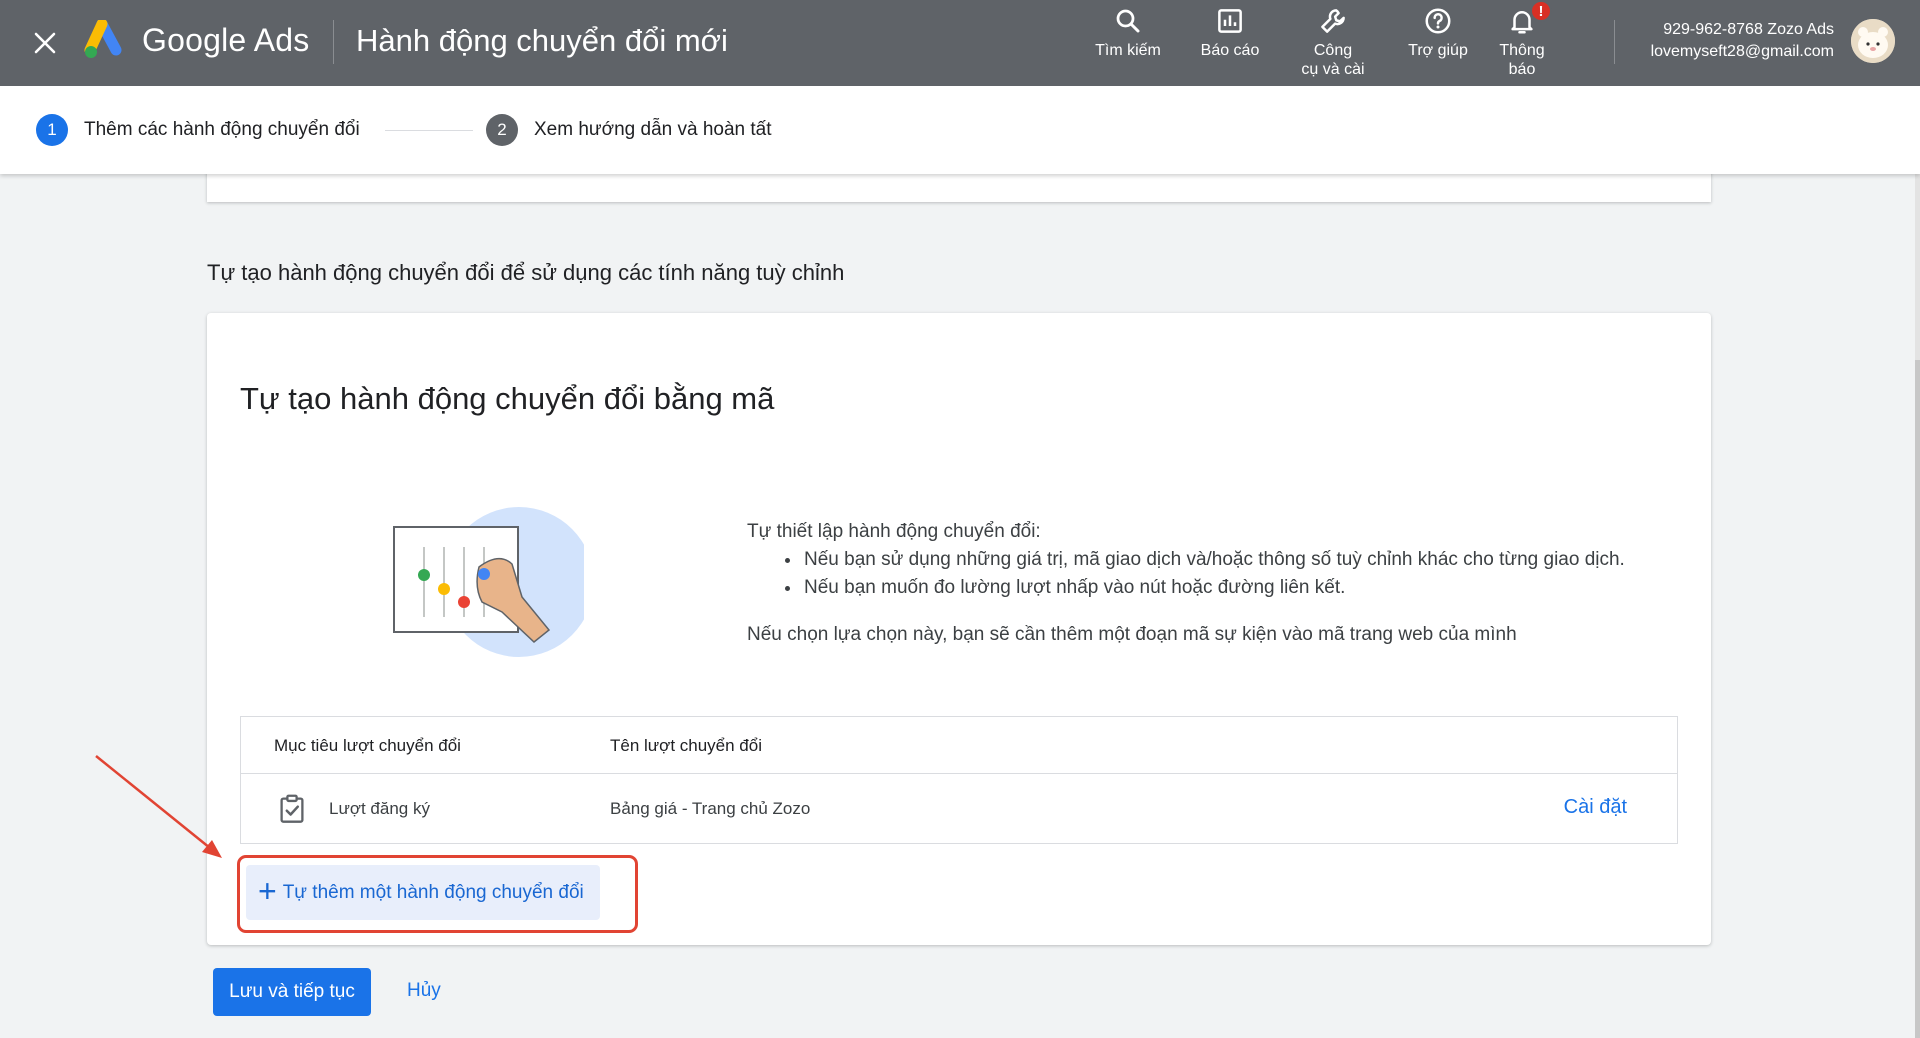  I want to click on help-button: Trợ giúp, so click(1438, 44).